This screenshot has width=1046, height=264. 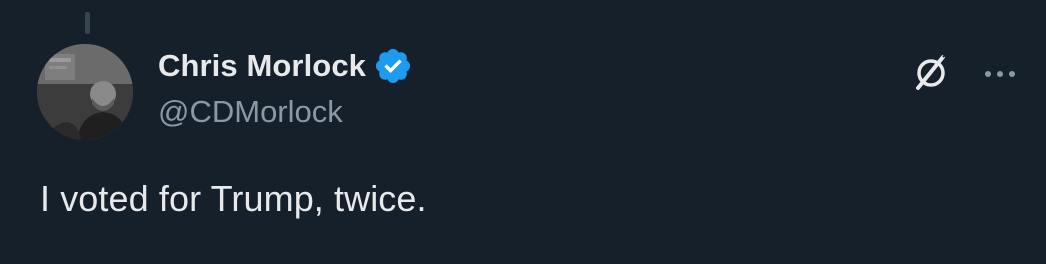 I want to click on author-display-name: Chris Morlock, so click(x=262, y=66).